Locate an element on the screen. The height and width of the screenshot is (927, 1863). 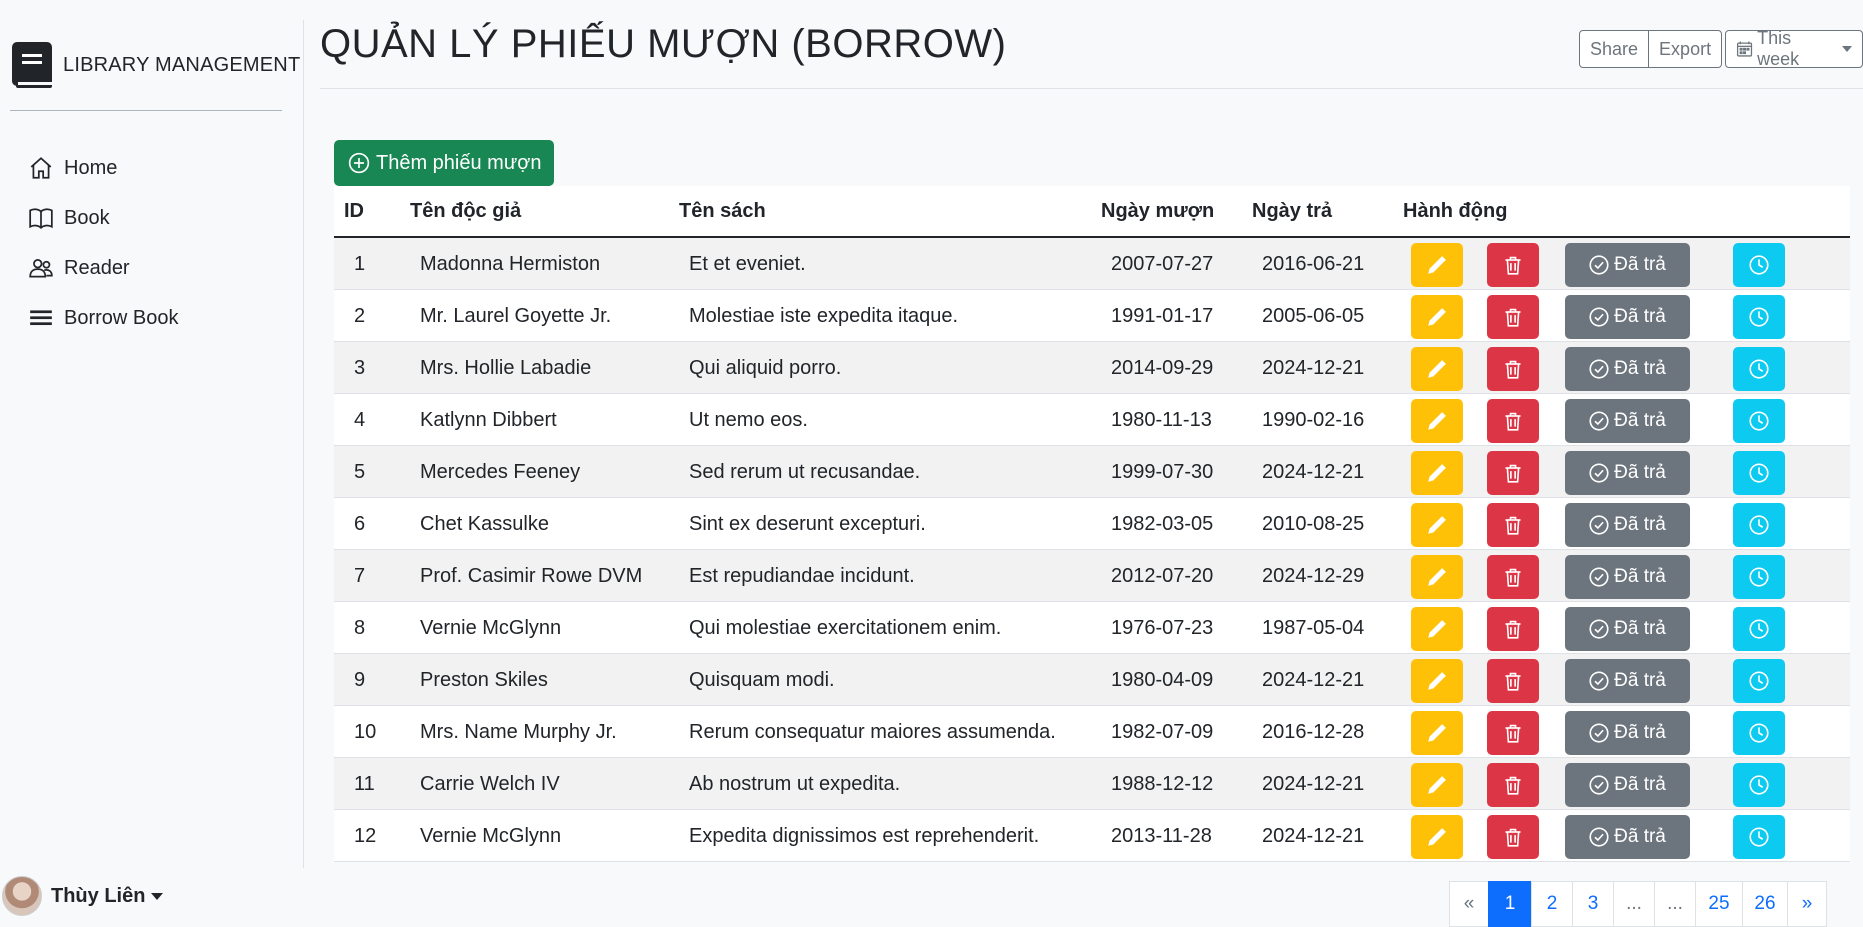
cell-borrow-date: 1980-04-09 is located at coordinates (1162, 680).